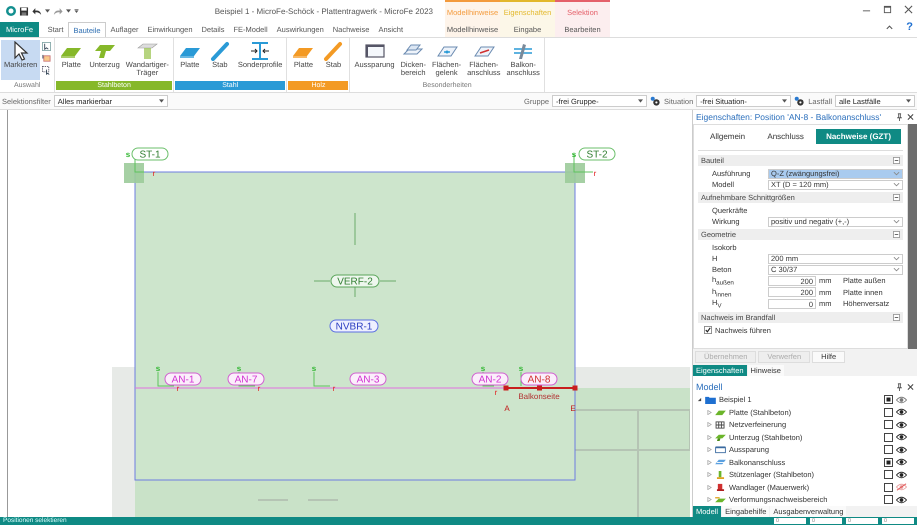 This screenshot has width=917, height=525. Describe the element at coordinates (710, 400) in the screenshot. I see `folder-icon` at that location.